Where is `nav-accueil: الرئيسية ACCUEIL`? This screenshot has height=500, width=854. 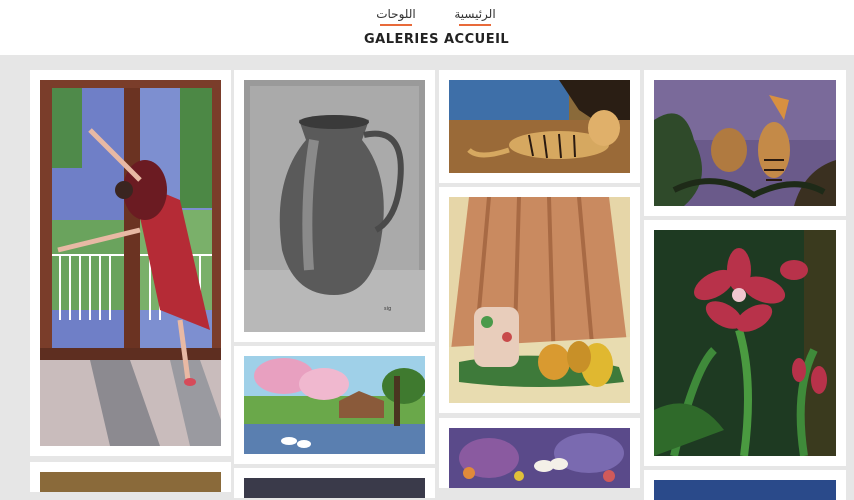
nav-accueil: الرئيسية ACCUEIL is located at coordinates (477, 26).